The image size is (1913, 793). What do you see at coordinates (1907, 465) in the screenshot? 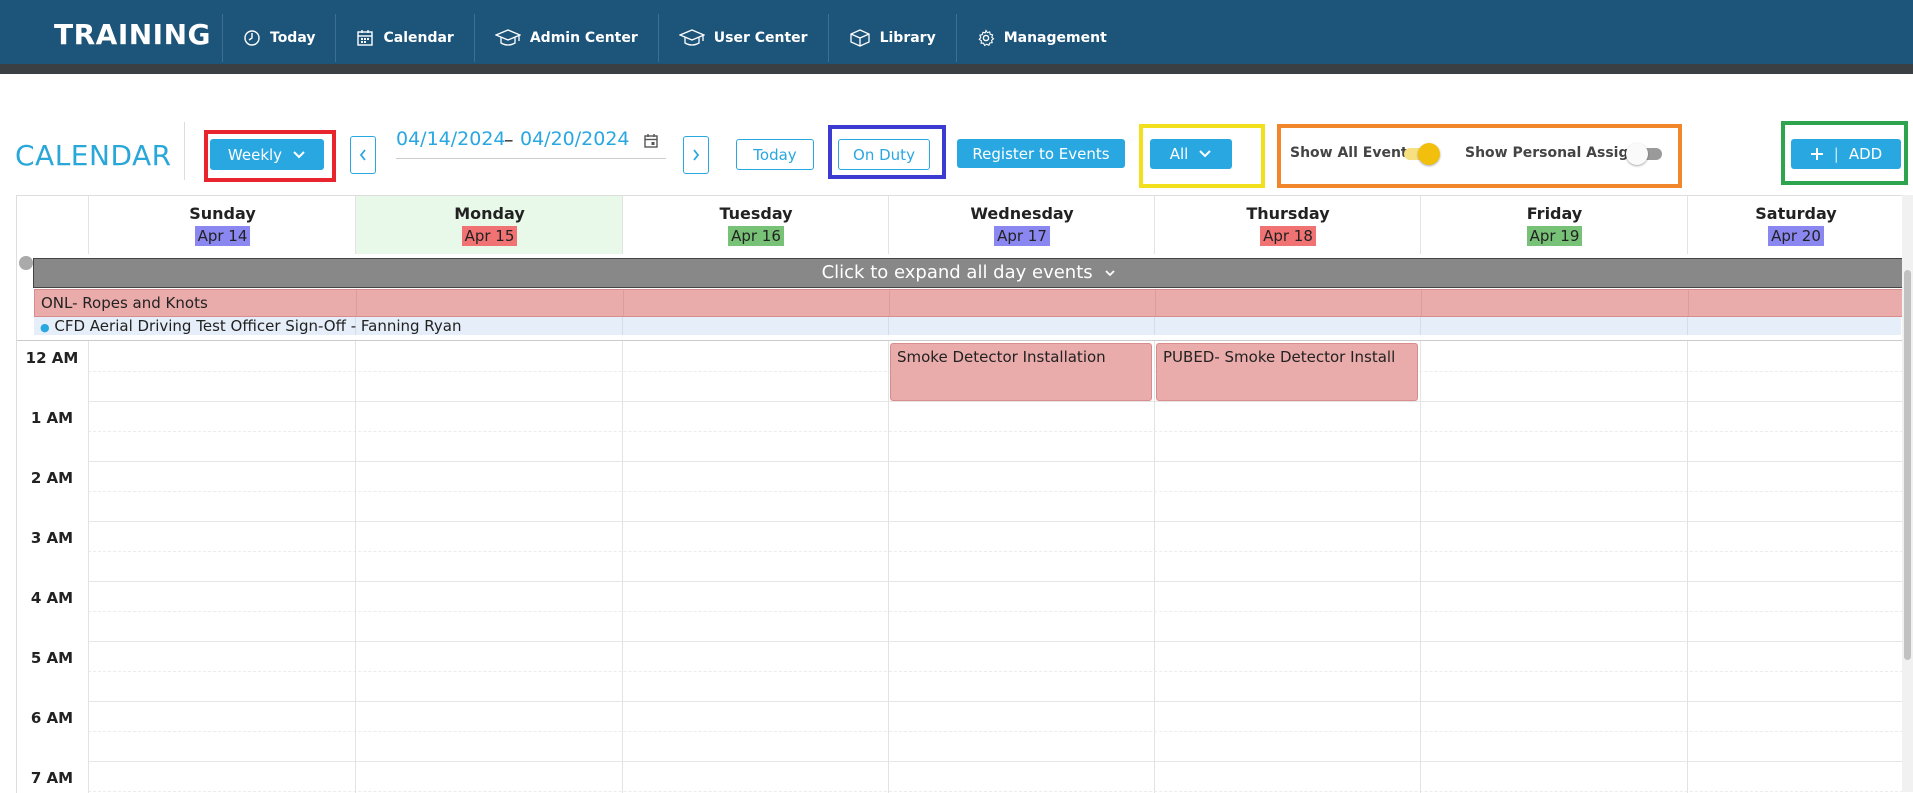
I see `calendar-scrollbar-thumb` at bounding box center [1907, 465].